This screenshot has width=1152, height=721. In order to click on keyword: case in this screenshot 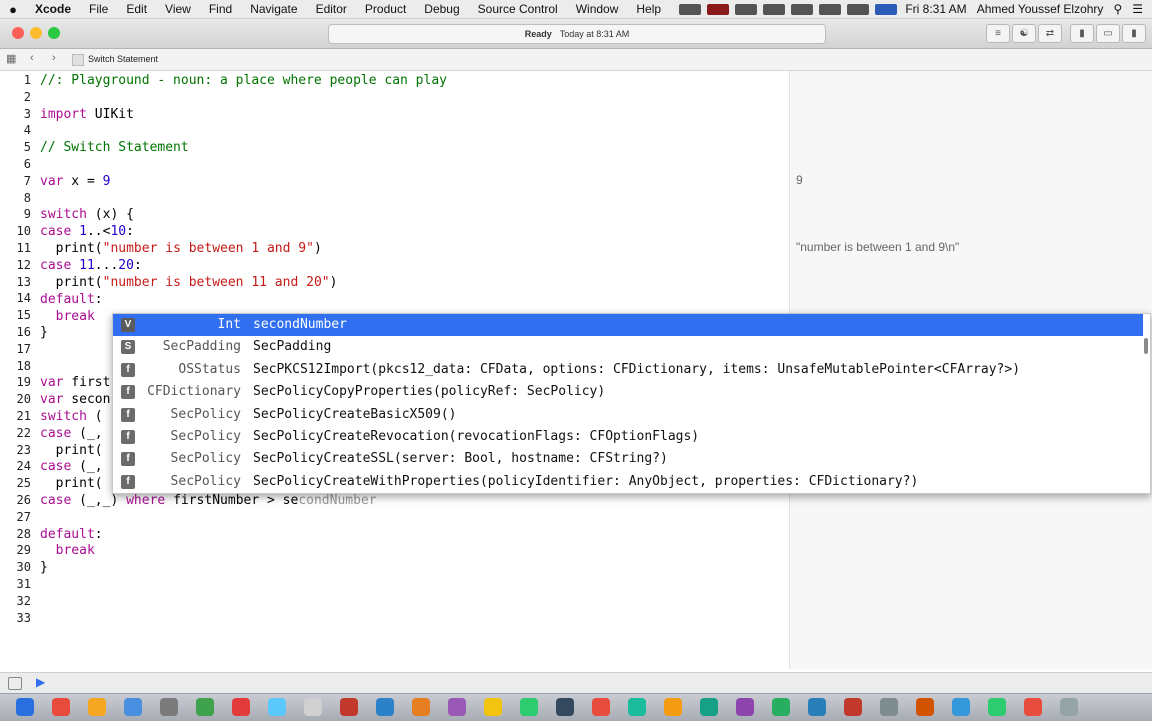, I will do `click(56, 466)`.